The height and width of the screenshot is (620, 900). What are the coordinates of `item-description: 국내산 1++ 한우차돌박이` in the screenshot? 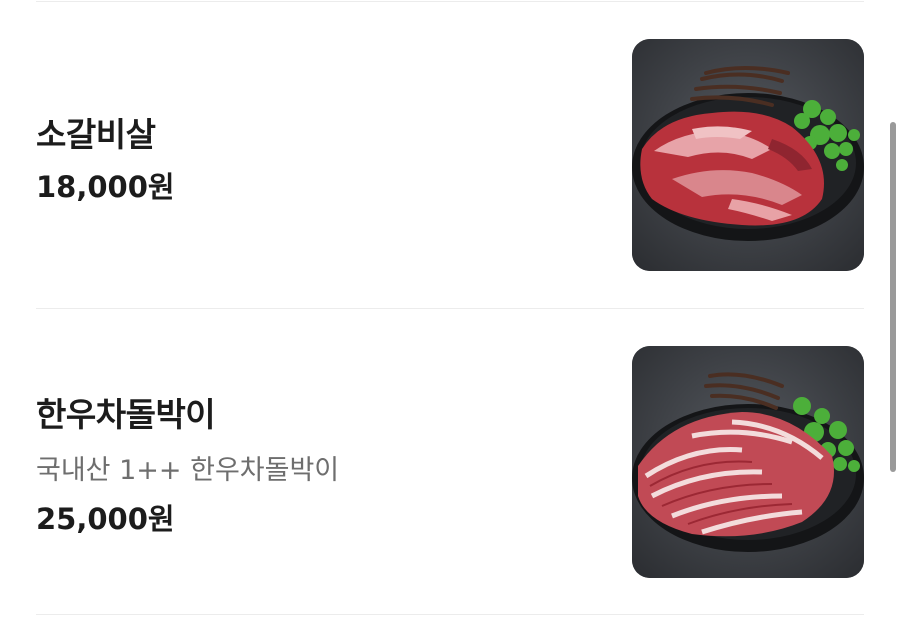 It's located at (188, 470).